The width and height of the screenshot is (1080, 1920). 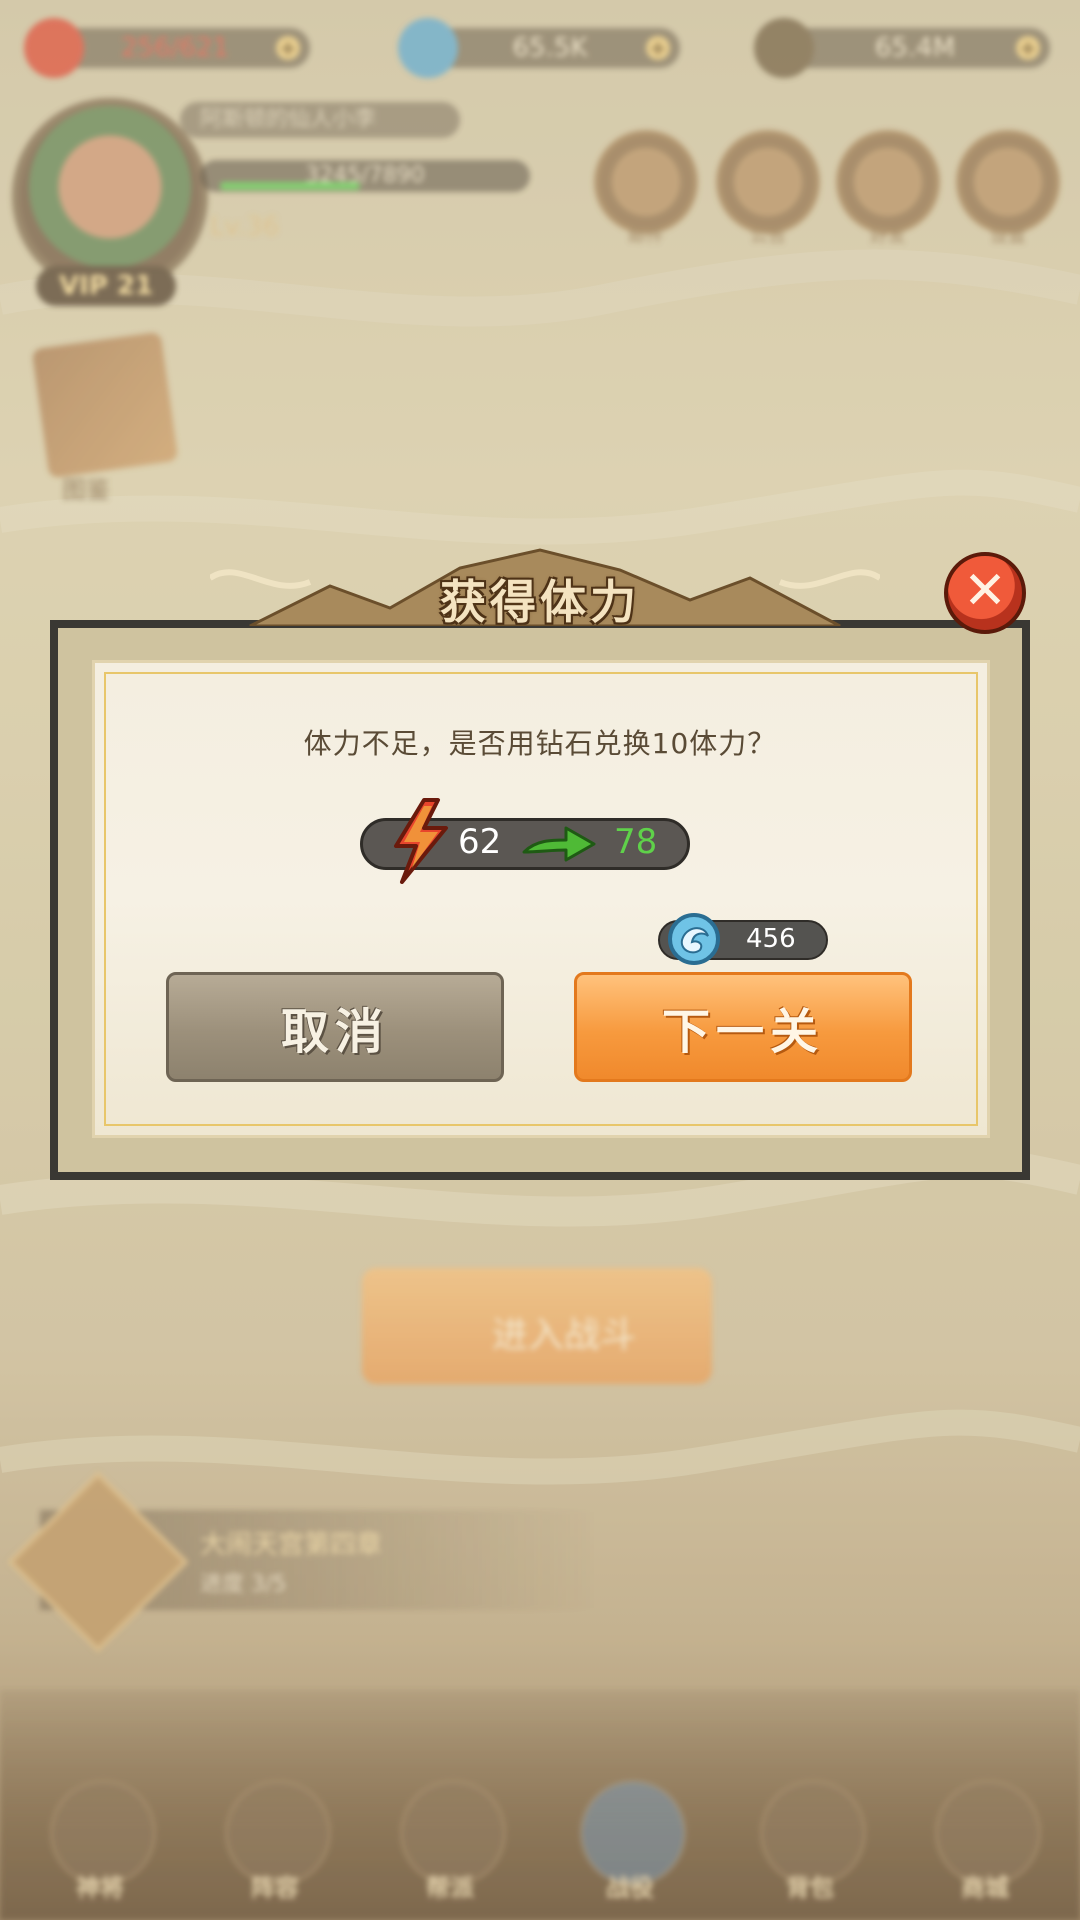 What do you see at coordinates (636, 842) in the screenshot?
I see `stamina-to-value: 78` at bounding box center [636, 842].